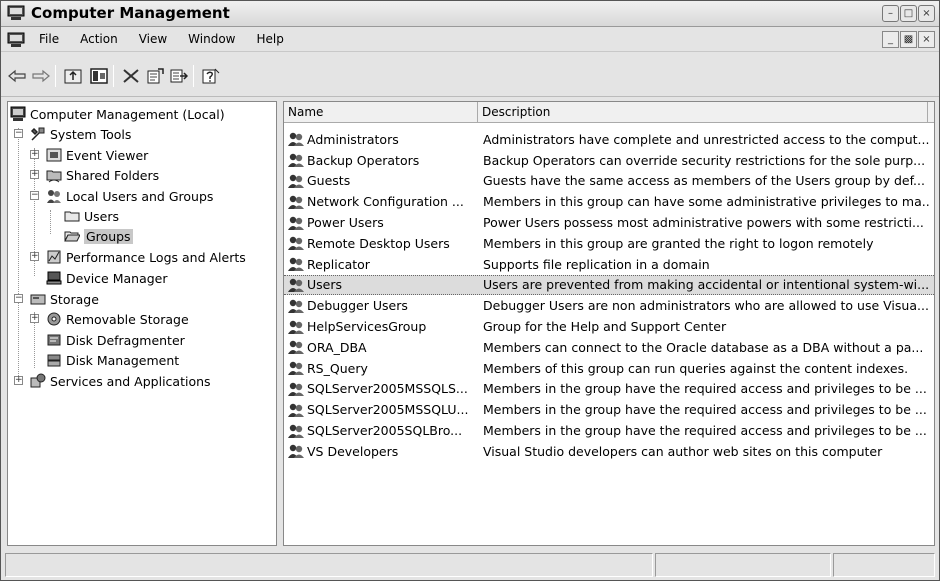 Image resolution: width=940 pixels, height=581 pixels. What do you see at coordinates (120, 381) in the screenshot?
I see `tree-item-services-and-applications: Services and Applications` at bounding box center [120, 381].